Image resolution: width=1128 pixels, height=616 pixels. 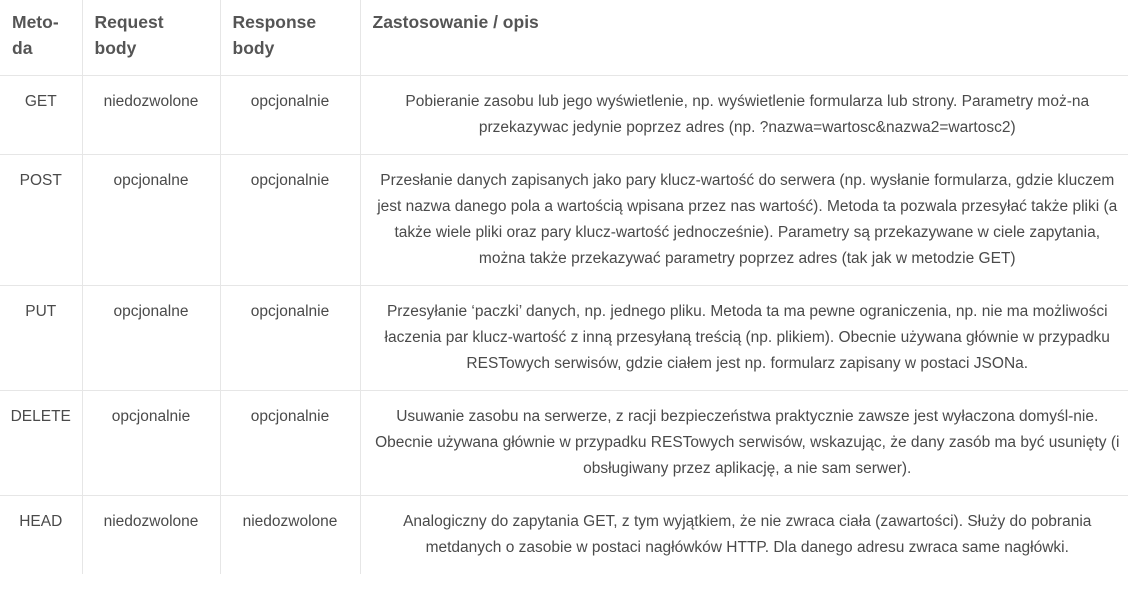 I want to click on cell-request-body: opcjonalnie, so click(x=151, y=443).